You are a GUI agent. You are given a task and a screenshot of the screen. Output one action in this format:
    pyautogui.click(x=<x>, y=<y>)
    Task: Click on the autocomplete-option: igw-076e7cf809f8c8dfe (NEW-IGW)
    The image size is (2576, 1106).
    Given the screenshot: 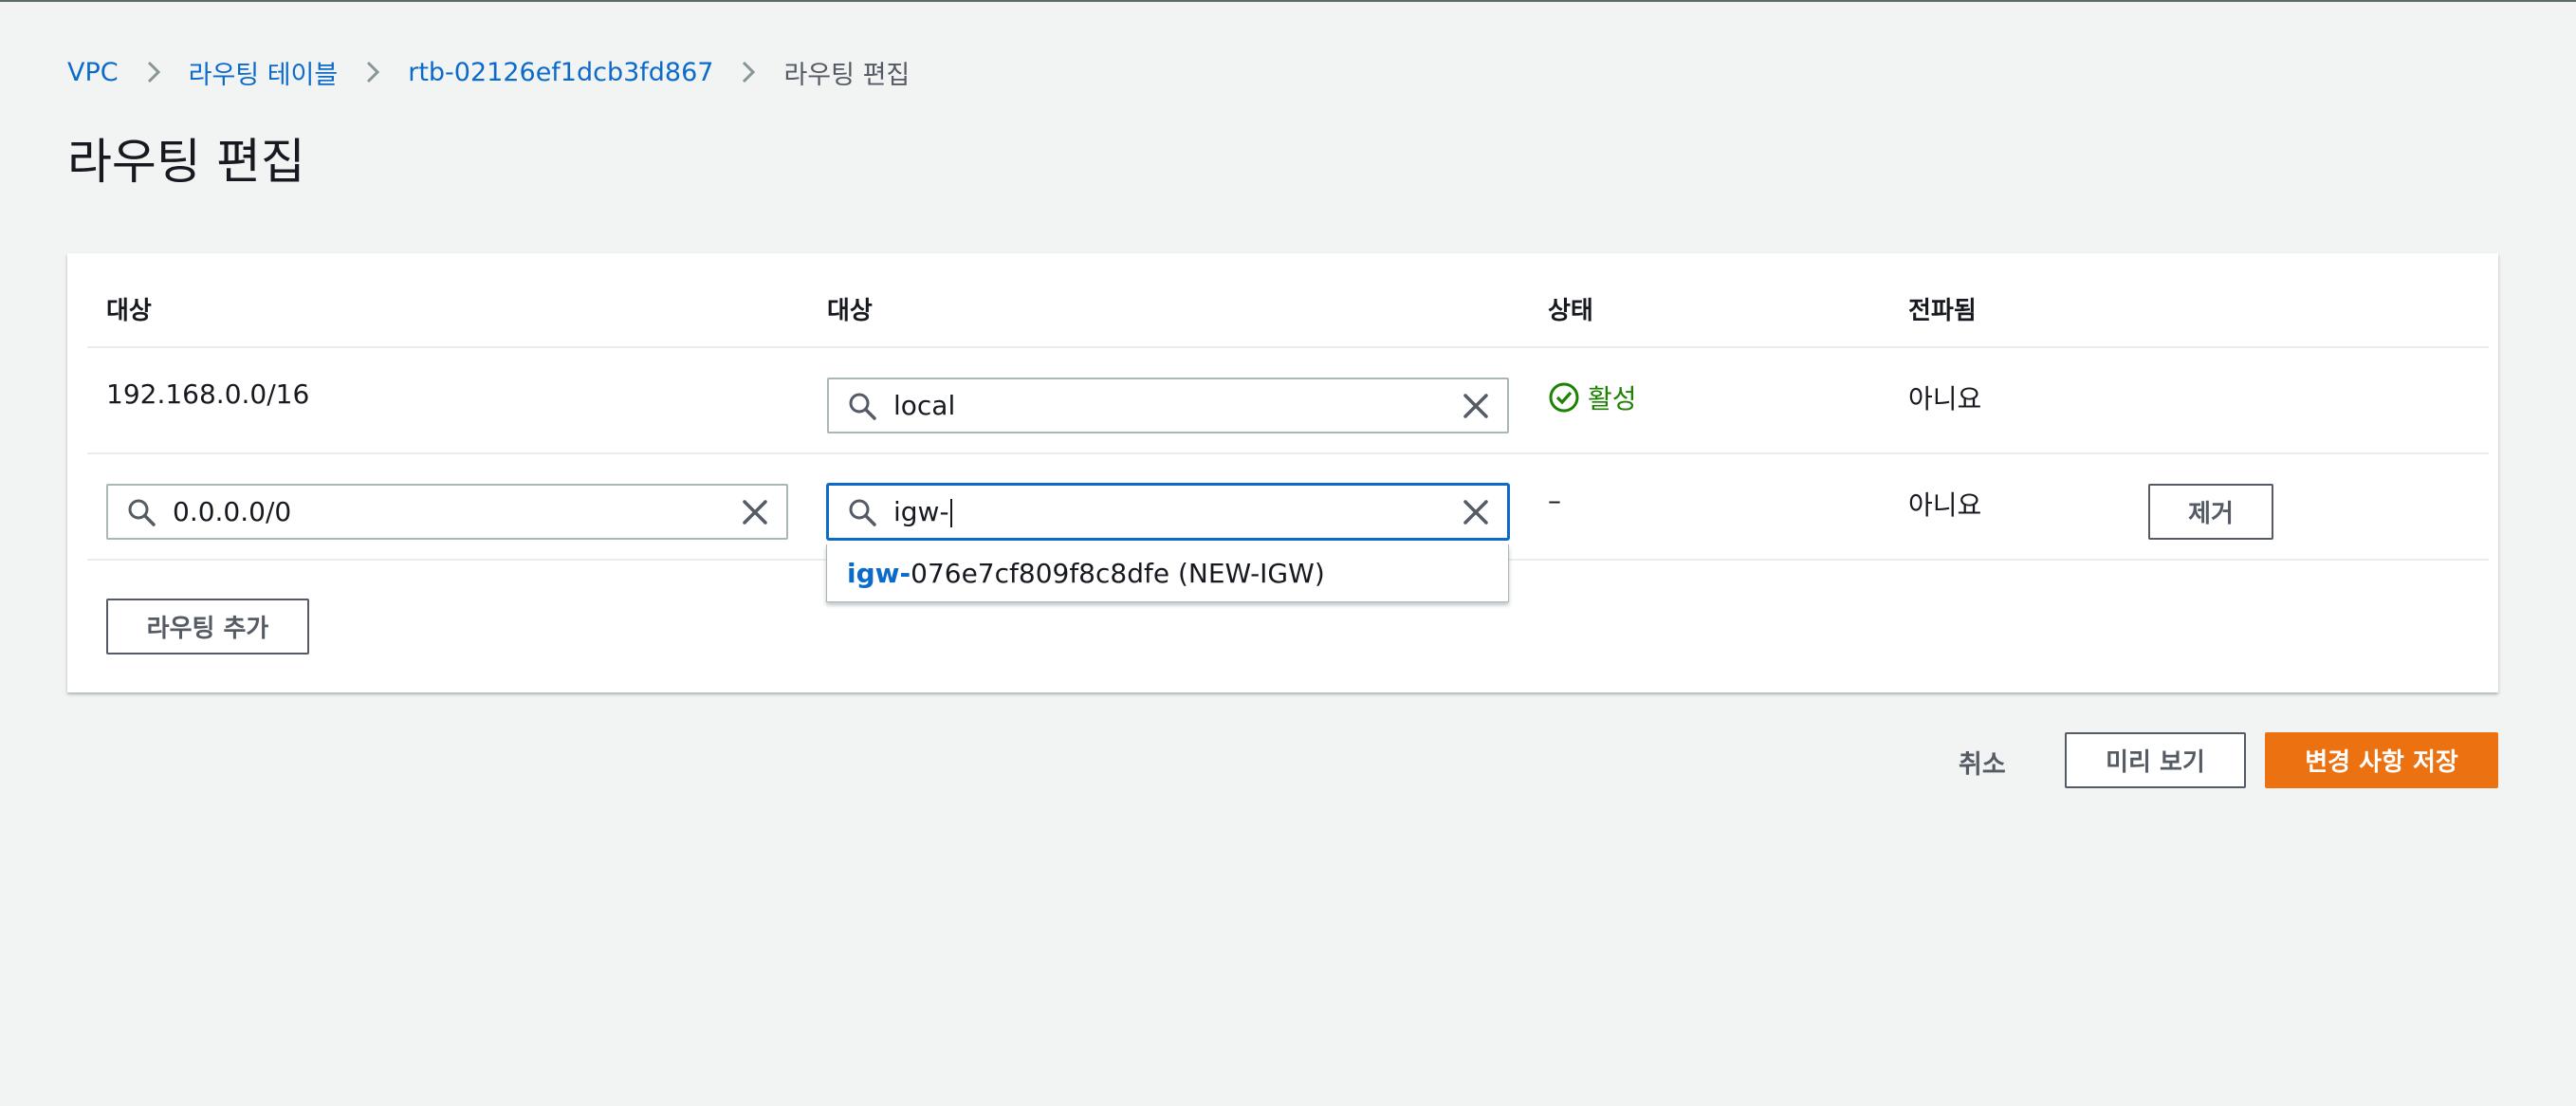 What is the action you would take?
    pyautogui.click(x=1086, y=573)
    